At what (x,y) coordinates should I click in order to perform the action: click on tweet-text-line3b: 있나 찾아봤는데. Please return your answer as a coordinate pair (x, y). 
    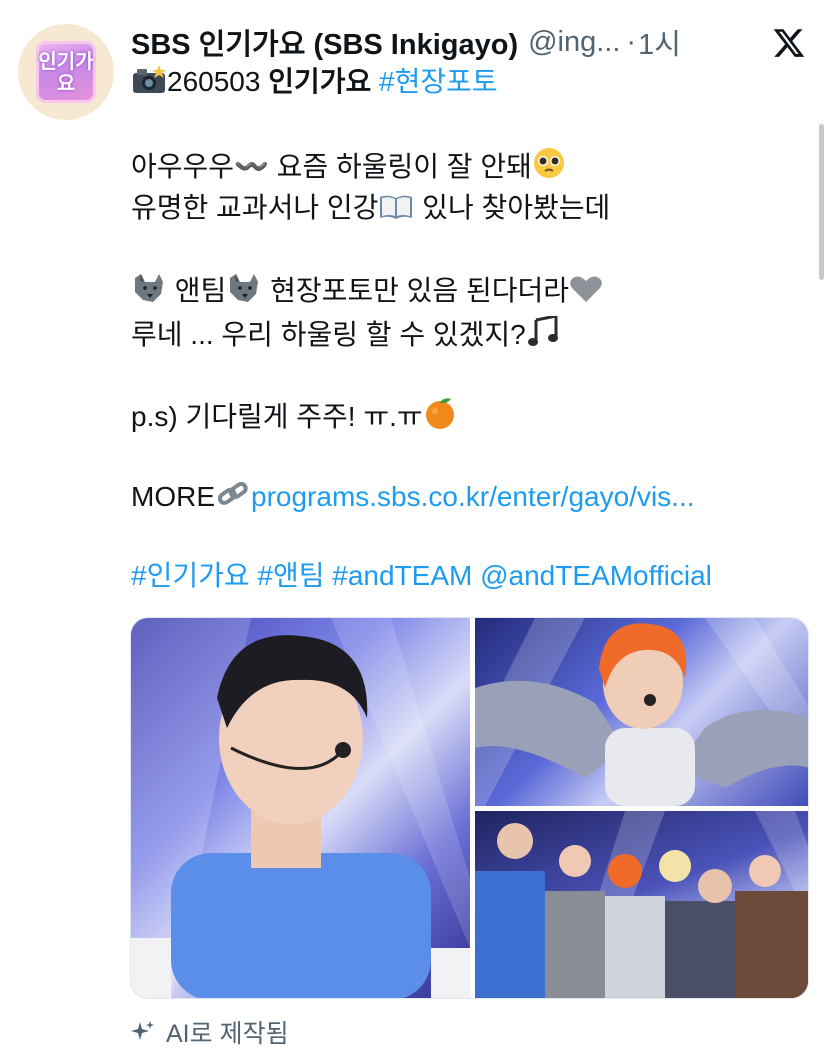
    Looking at the image, I should click on (512, 207).